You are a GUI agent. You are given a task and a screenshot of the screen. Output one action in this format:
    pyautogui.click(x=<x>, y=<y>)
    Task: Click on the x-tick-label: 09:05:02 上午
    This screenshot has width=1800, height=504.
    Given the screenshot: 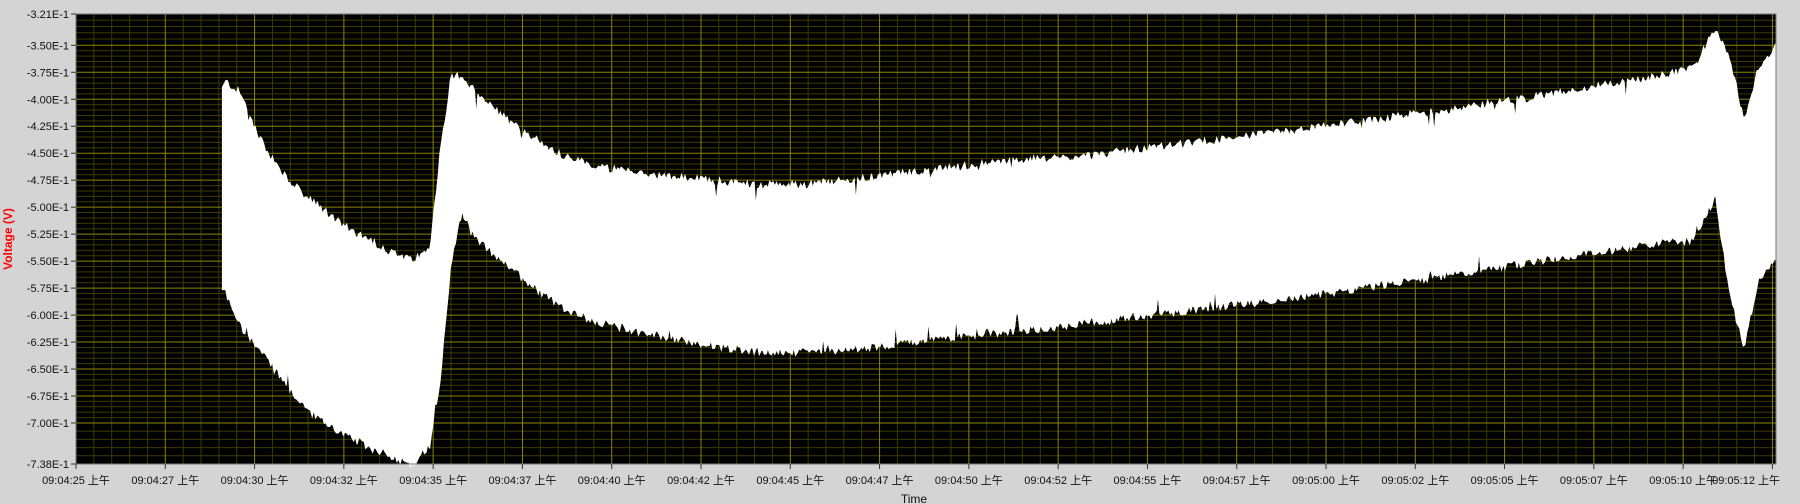 What is the action you would take?
    pyautogui.click(x=1415, y=480)
    